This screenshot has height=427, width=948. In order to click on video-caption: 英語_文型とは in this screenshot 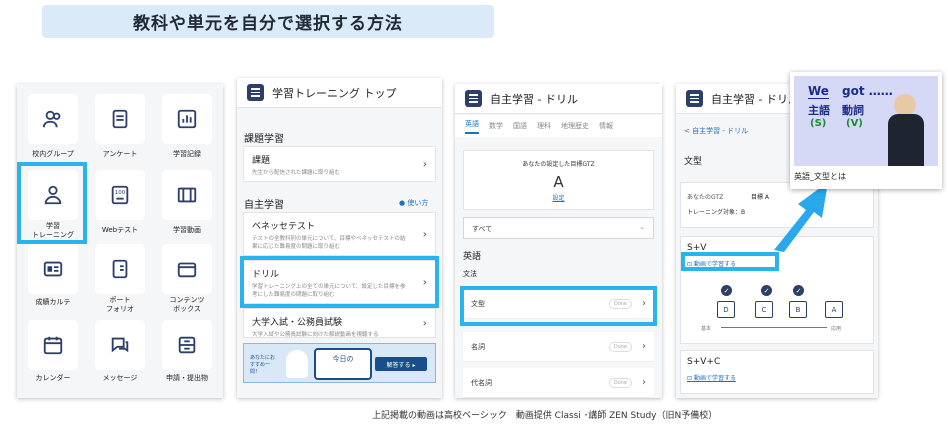, I will do `click(820, 176)`.